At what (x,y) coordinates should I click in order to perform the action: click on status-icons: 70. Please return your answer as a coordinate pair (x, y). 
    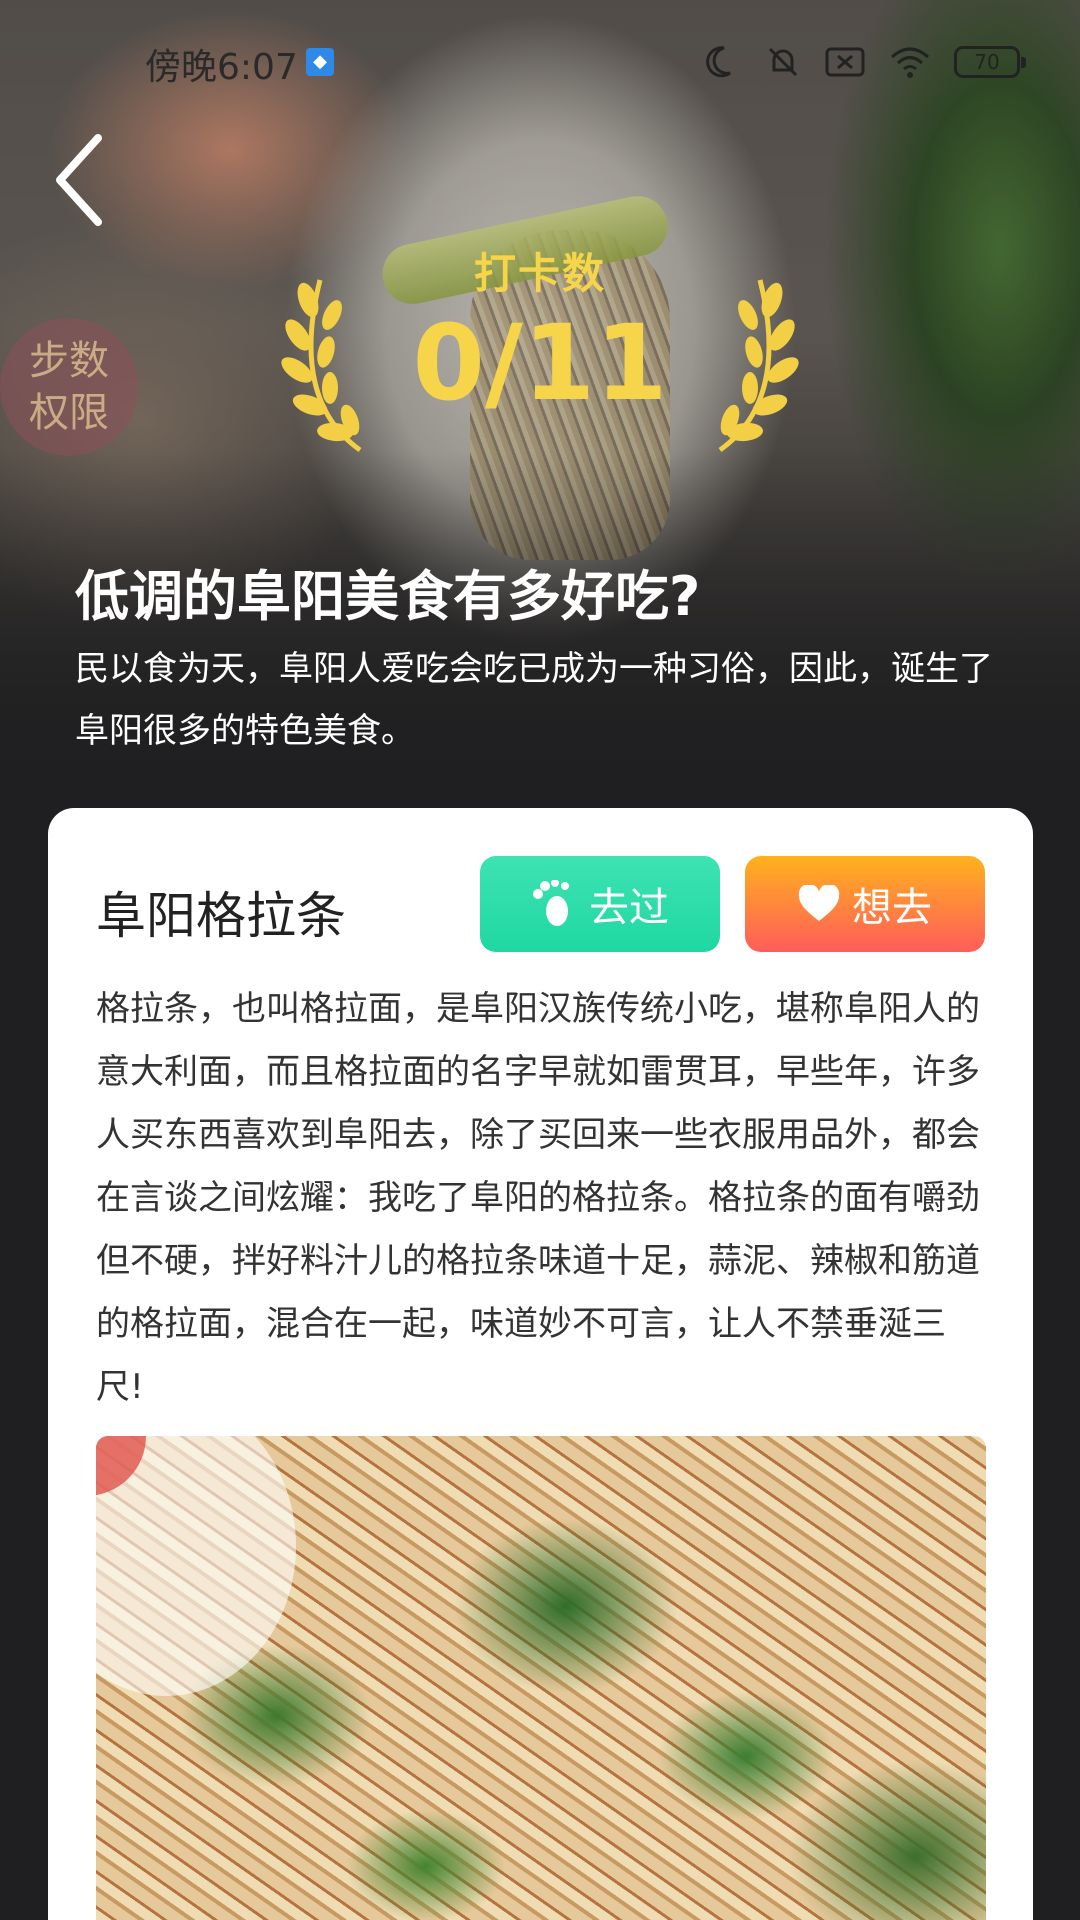
    Looking at the image, I should click on (865, 62).